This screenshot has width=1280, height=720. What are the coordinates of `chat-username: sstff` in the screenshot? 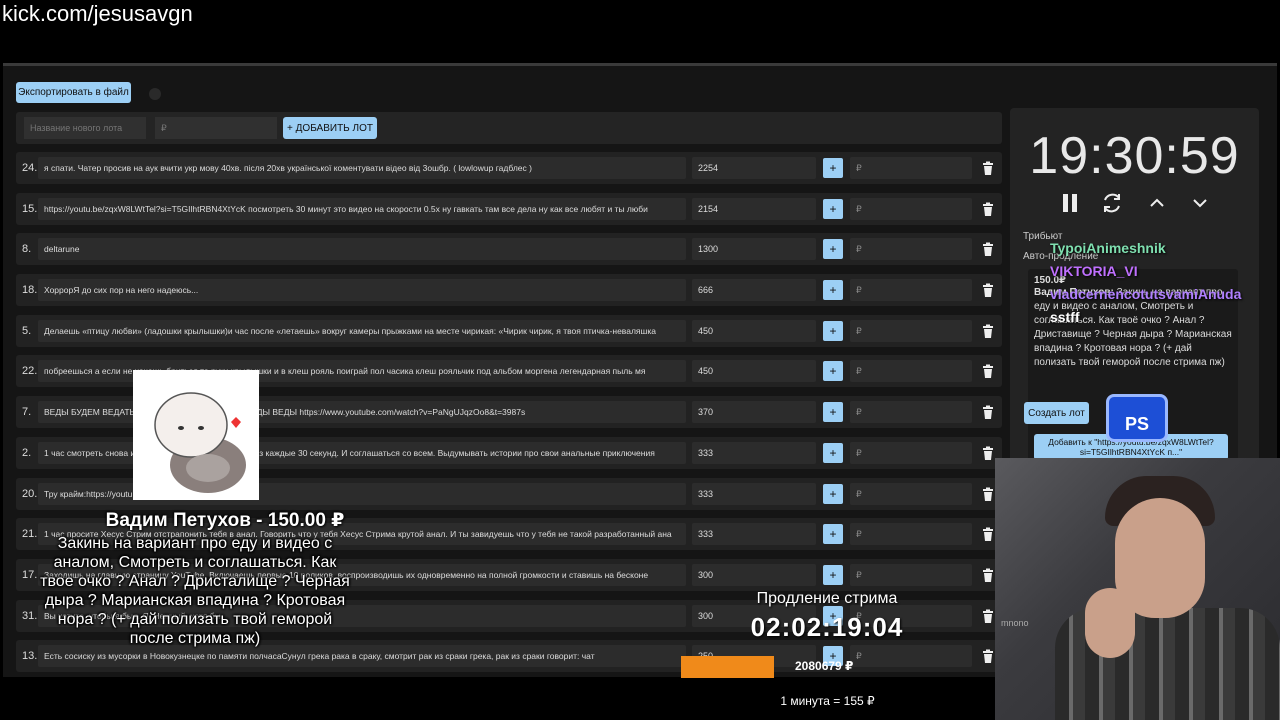 It's located at (1065, 317).